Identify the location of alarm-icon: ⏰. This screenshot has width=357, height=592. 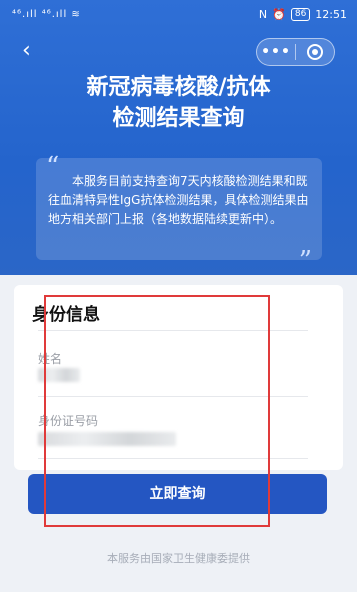
(279, 14).